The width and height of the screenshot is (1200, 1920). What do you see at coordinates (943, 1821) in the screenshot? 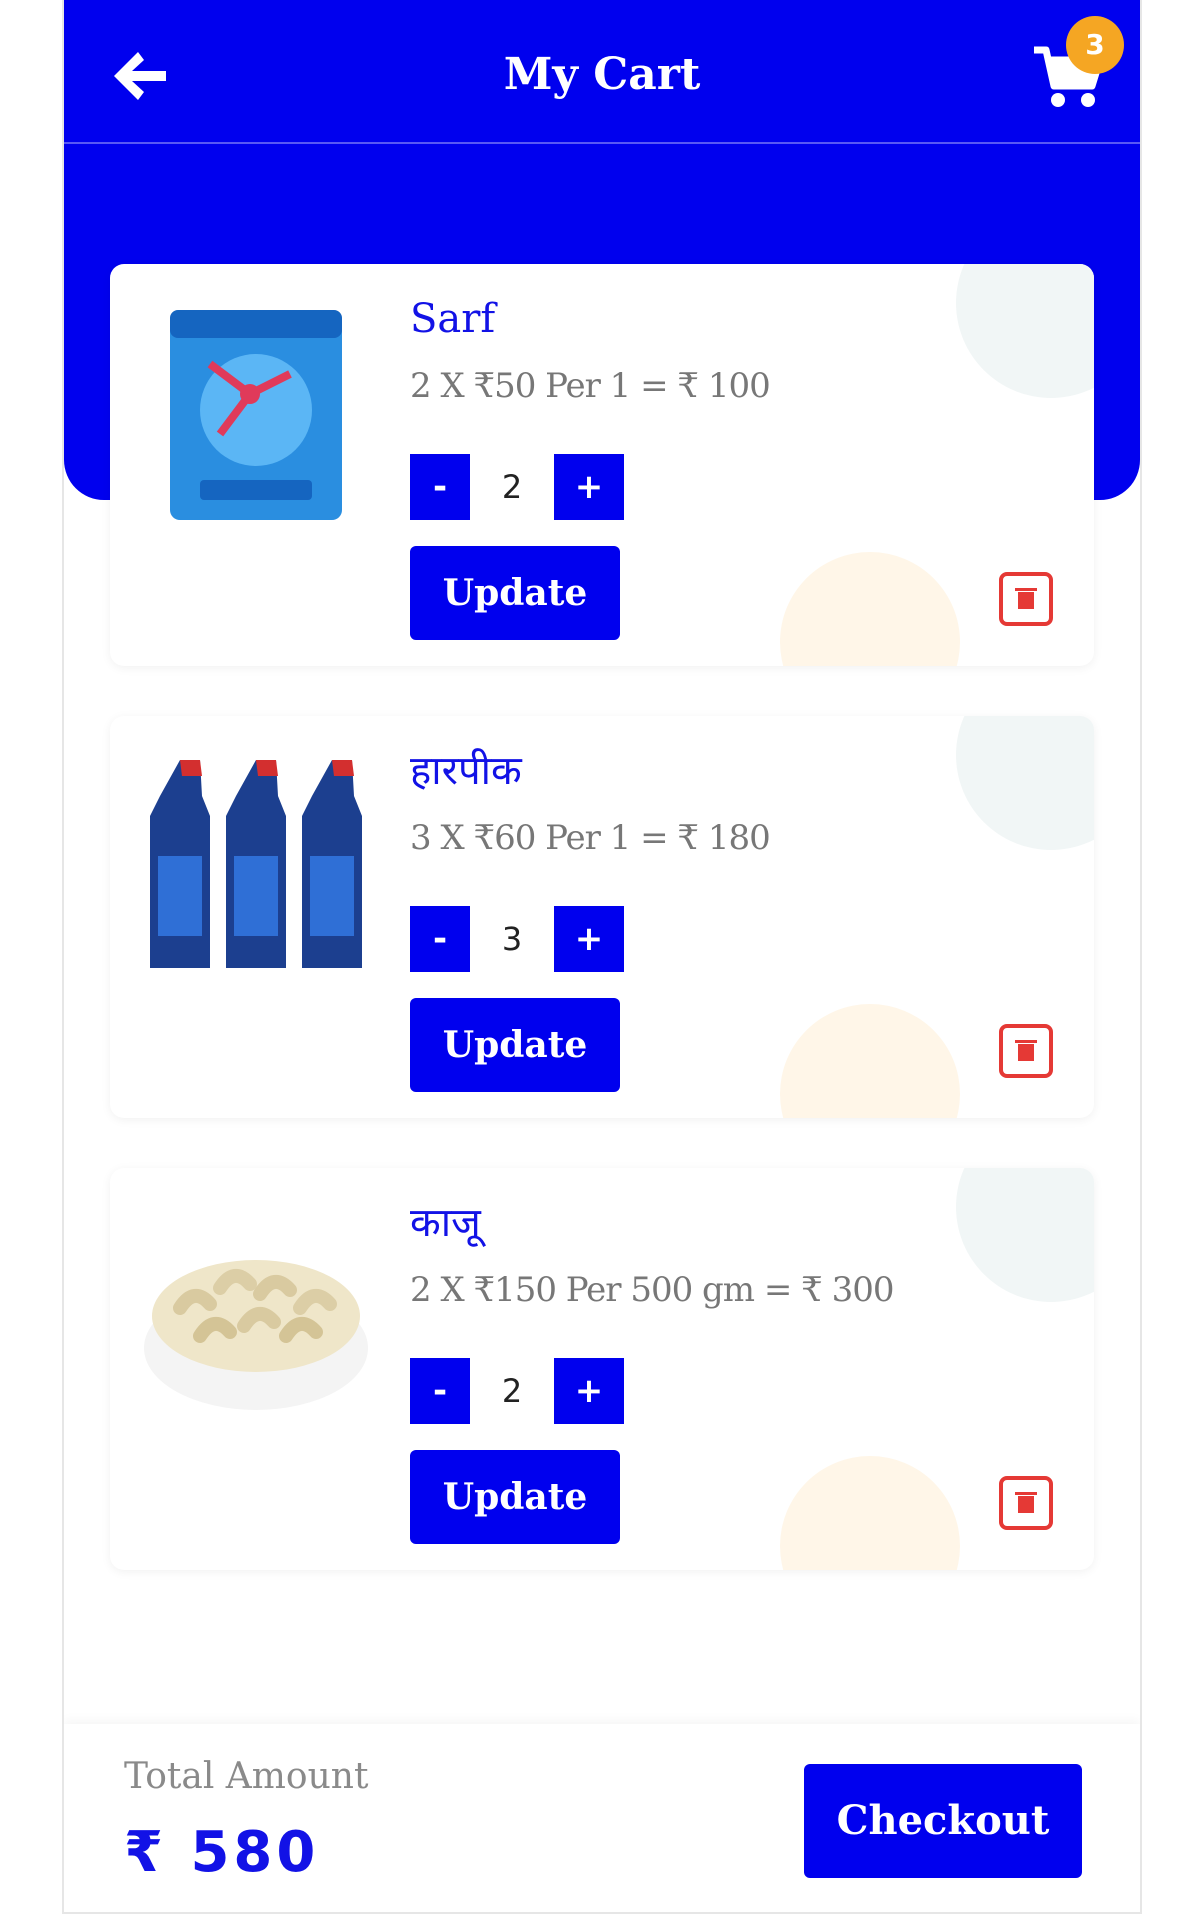
I see `checkout-button: Checkout` at bounding box center [943, 1821].